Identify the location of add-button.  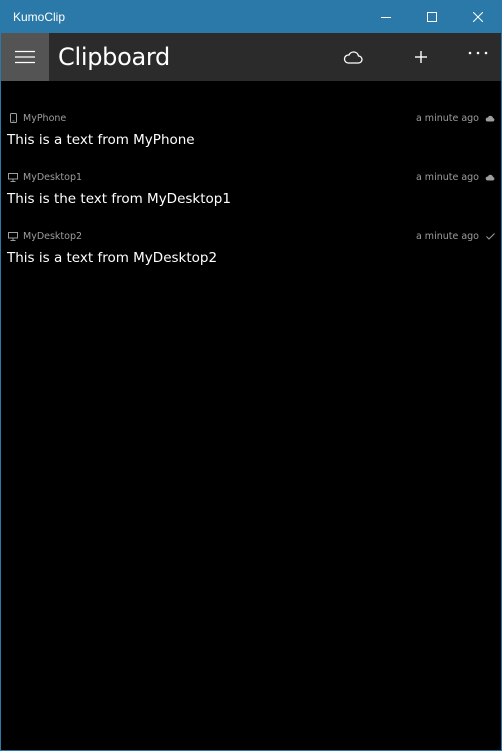
(421, 57).